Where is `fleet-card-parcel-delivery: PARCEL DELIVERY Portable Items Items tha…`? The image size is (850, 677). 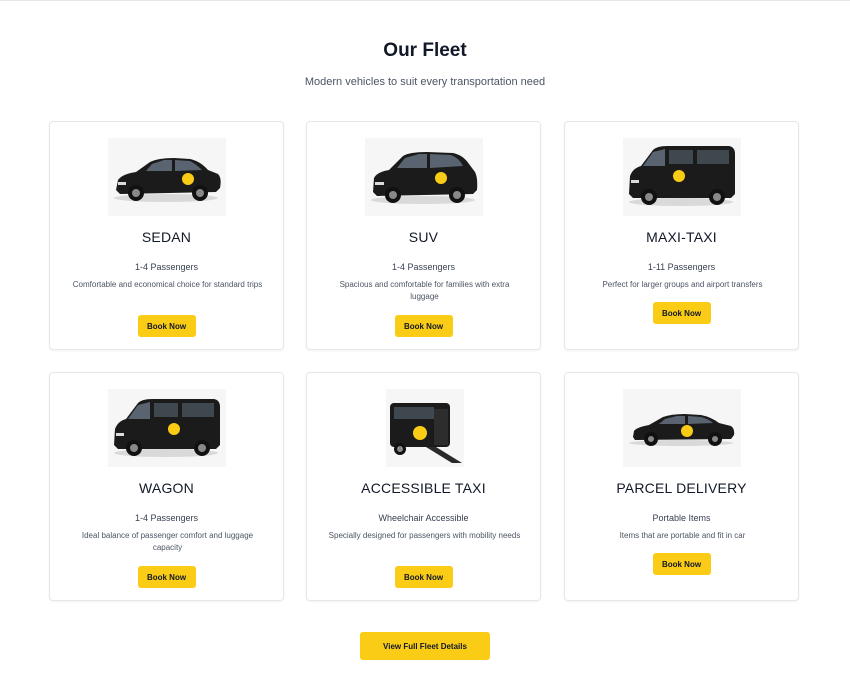
fleet-card-parcel-delivery: PARCEL DELIVERY Portable Items Items tha… is located at coordinates (681, 486).